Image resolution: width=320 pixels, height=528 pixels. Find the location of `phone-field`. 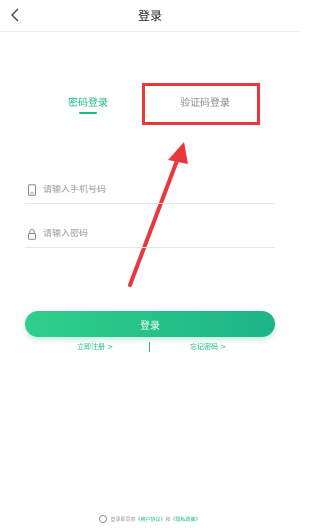

phone-field is located at coordinates (150, 190).